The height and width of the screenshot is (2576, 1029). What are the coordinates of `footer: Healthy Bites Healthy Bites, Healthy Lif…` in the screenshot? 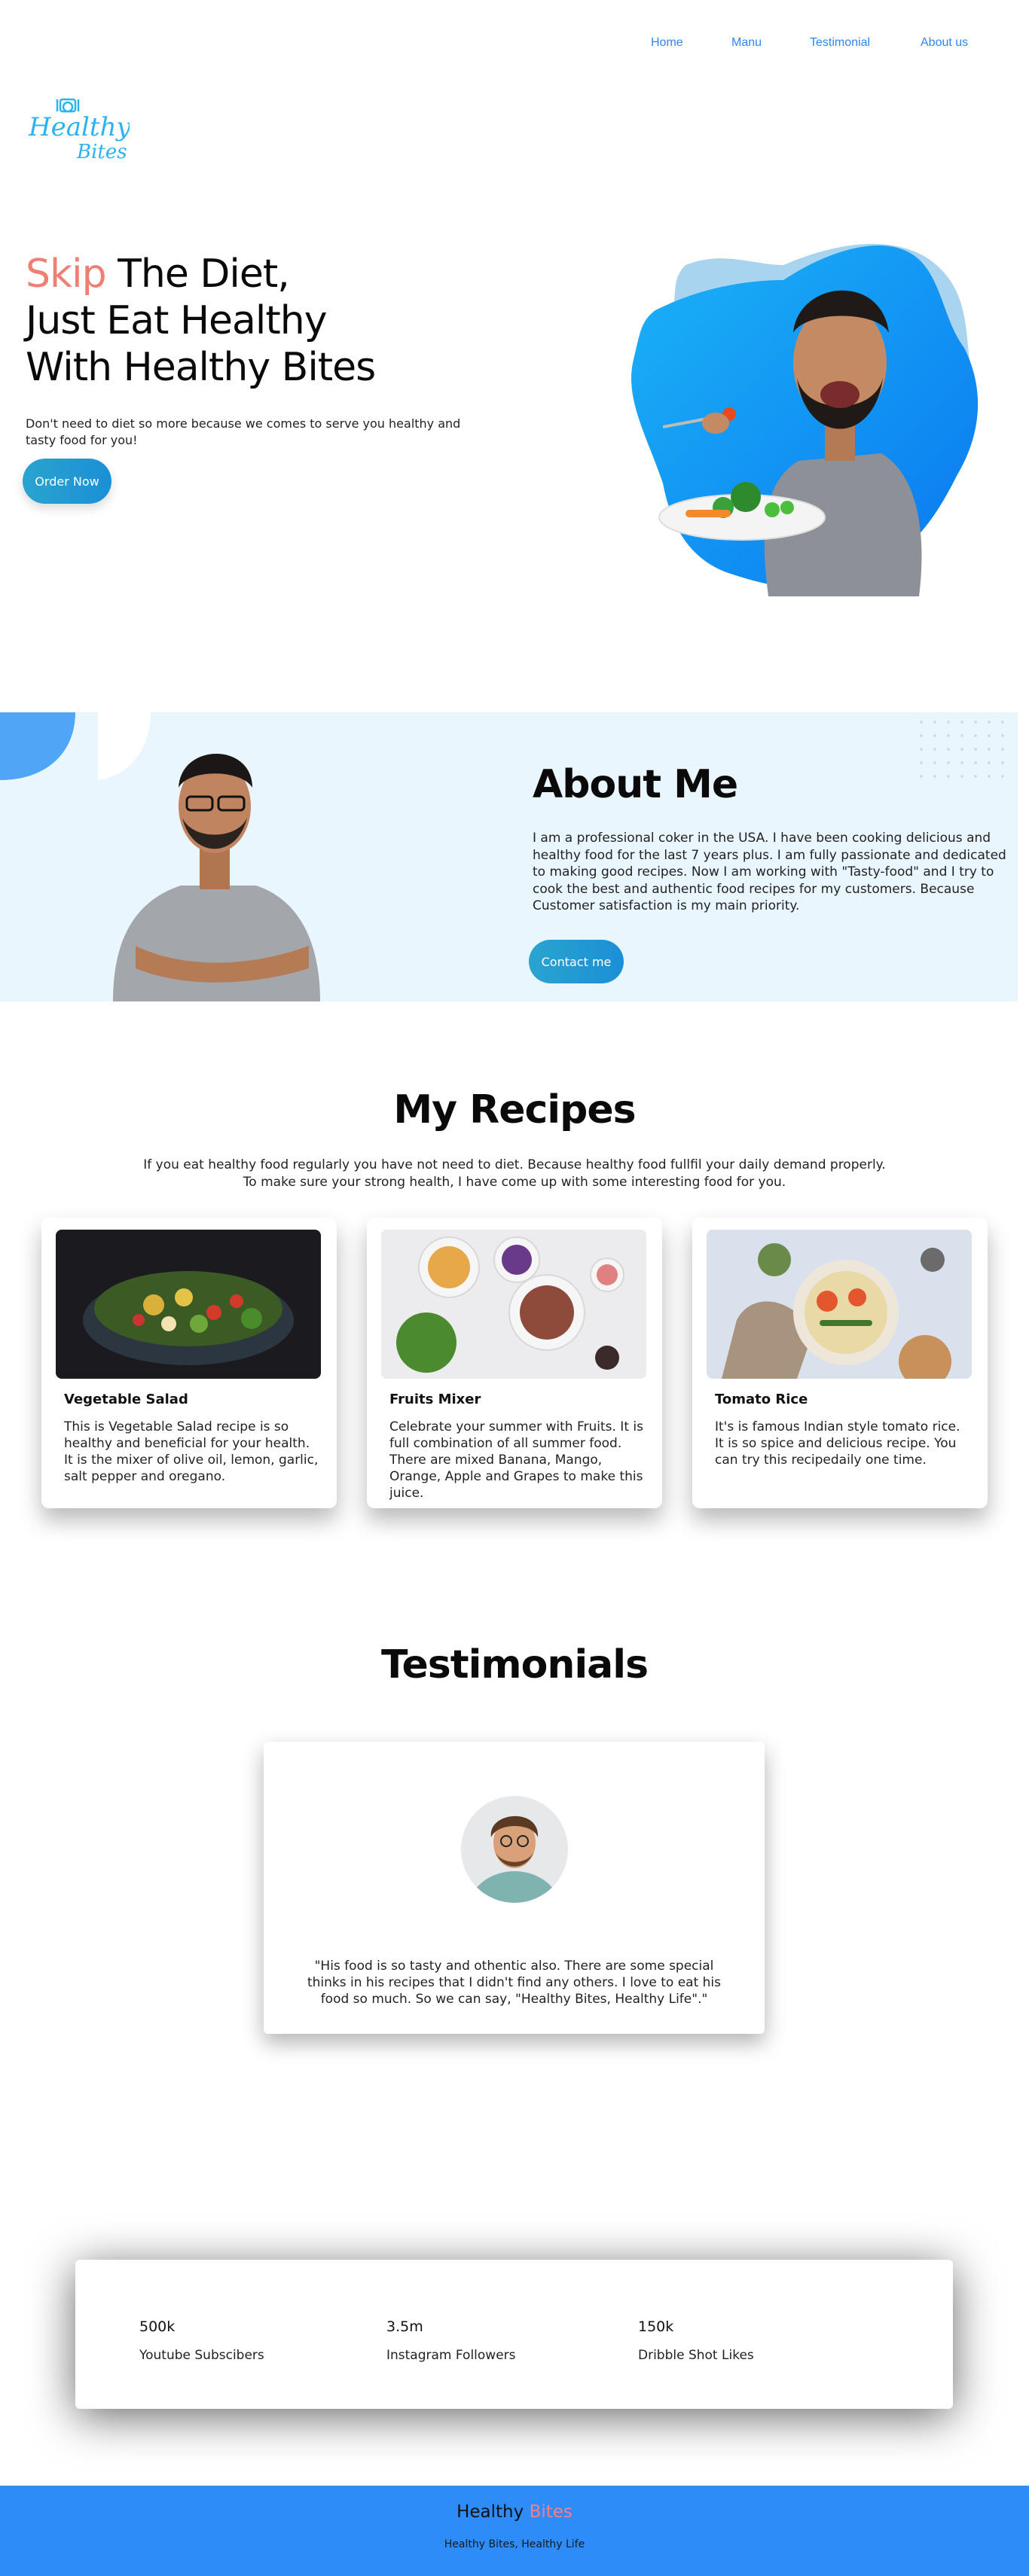 It's located at (514, 2531).